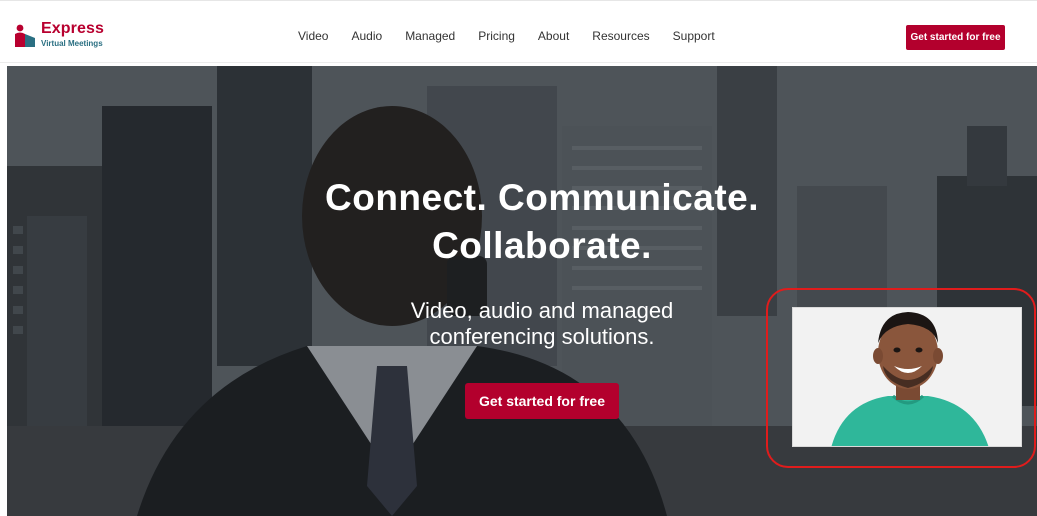  Describe the element at coordinates (542, 336) in the screenshot. I see `hero-subheadline-line-2: conferencing solutions.` at that location.